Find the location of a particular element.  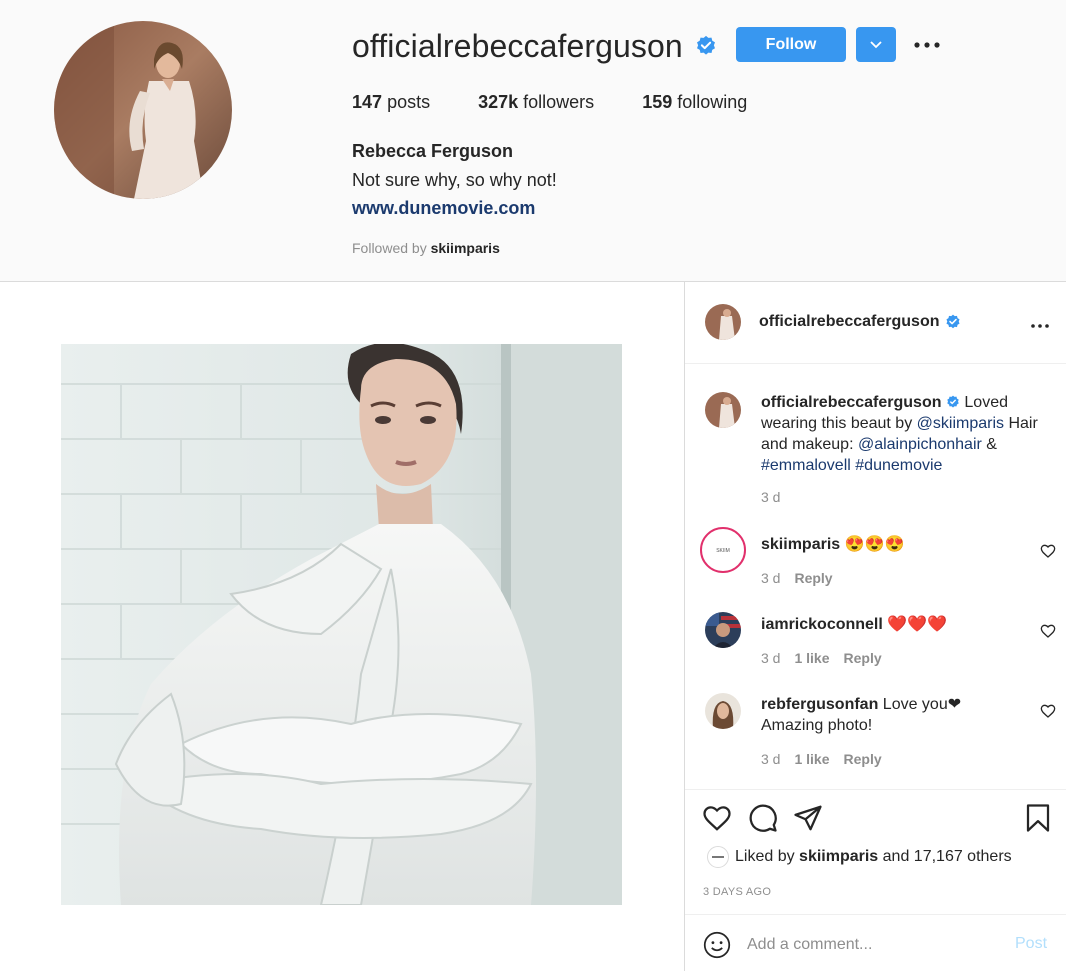

comment: skiimparis 😍😍😍 is located at coordinates (891, 544).